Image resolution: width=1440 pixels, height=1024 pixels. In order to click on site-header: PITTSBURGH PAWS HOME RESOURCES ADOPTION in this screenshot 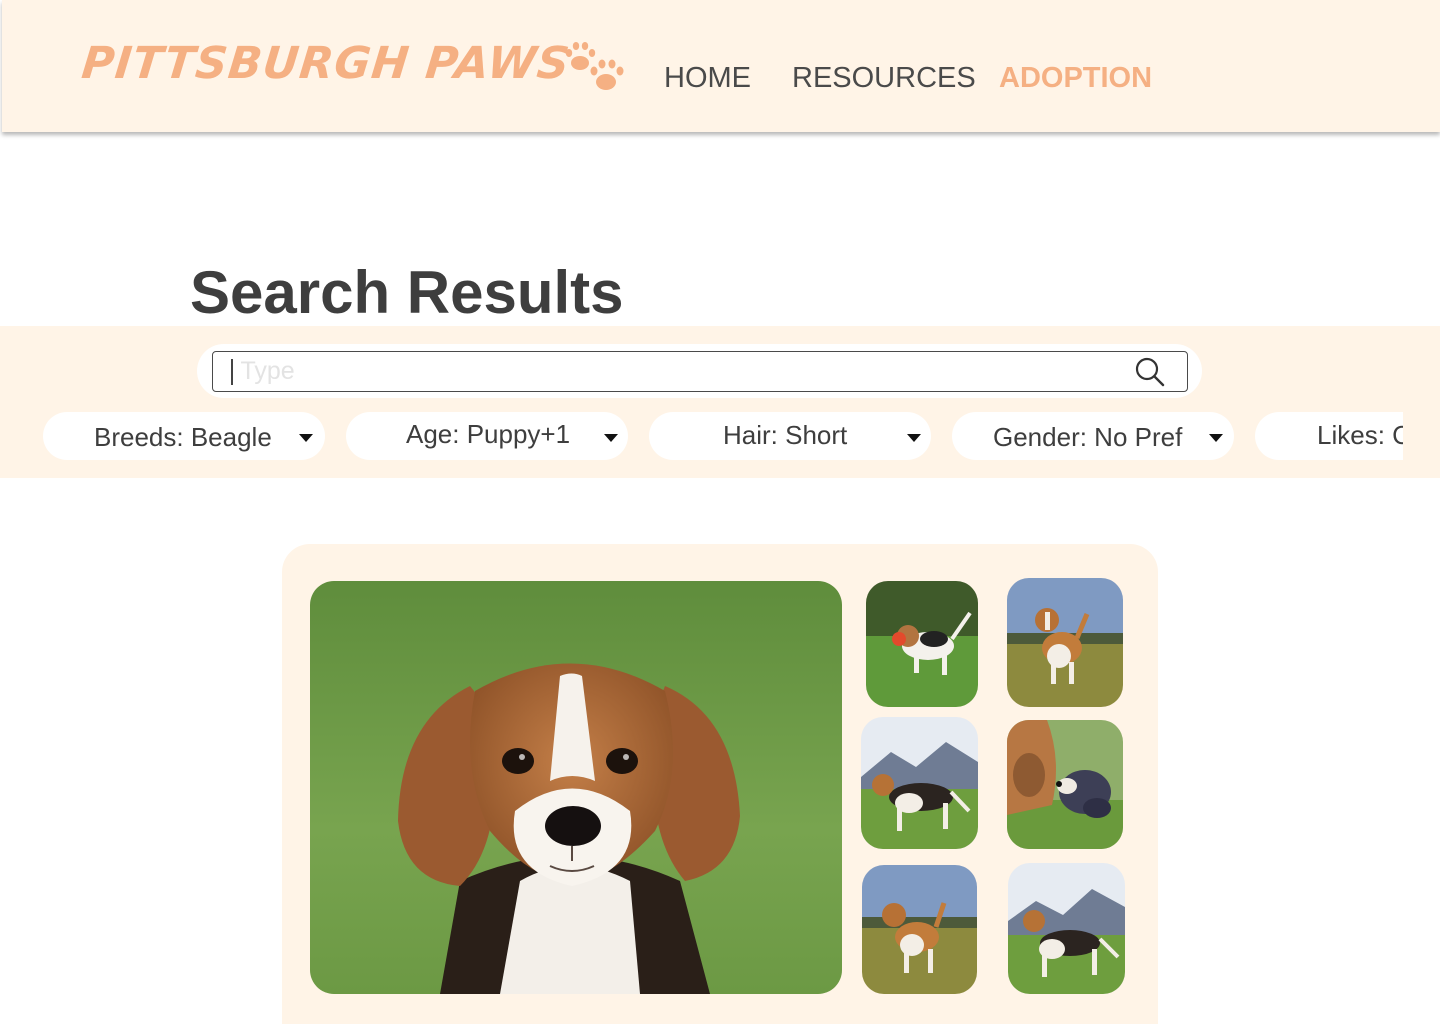, I will do `click(721, 66)`.